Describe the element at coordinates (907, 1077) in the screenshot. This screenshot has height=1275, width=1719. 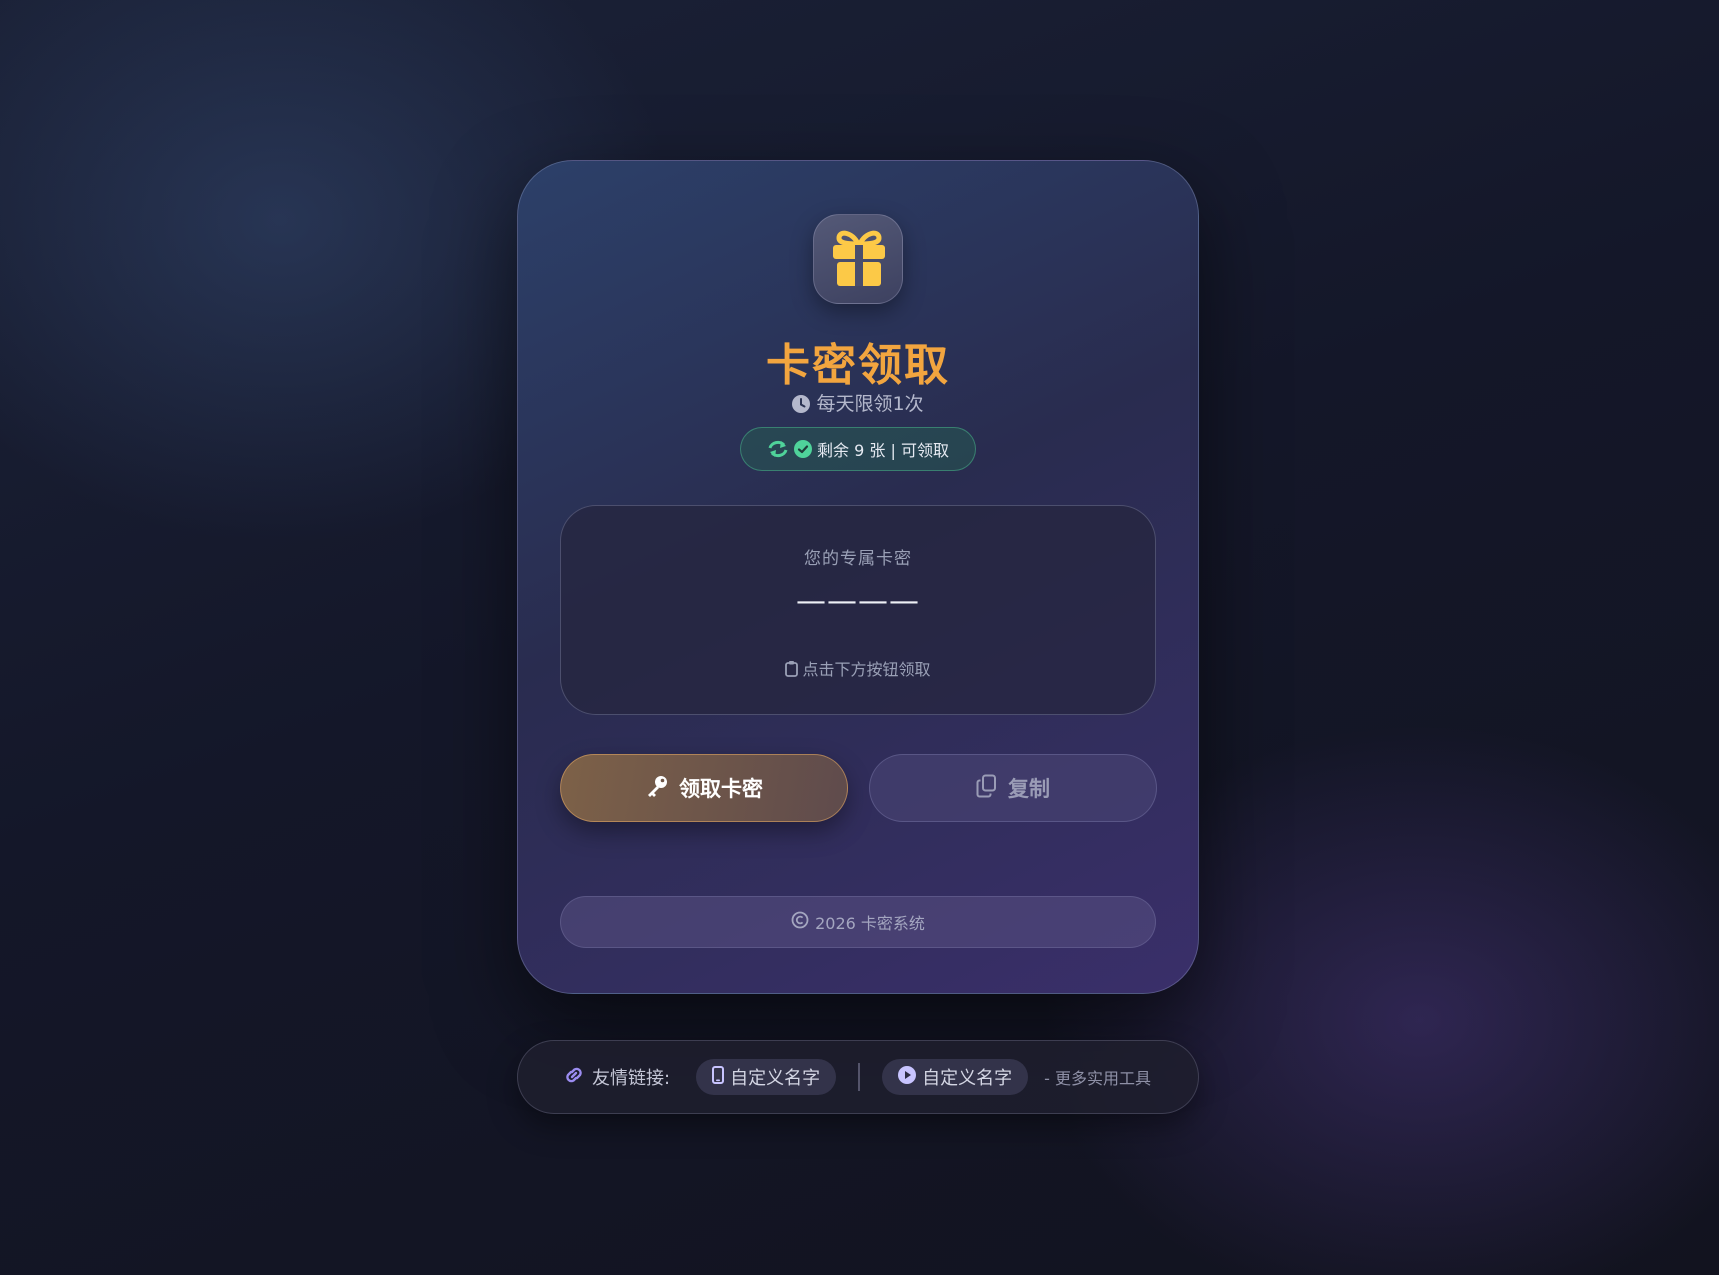
I see `play-circle-icon` at that location.